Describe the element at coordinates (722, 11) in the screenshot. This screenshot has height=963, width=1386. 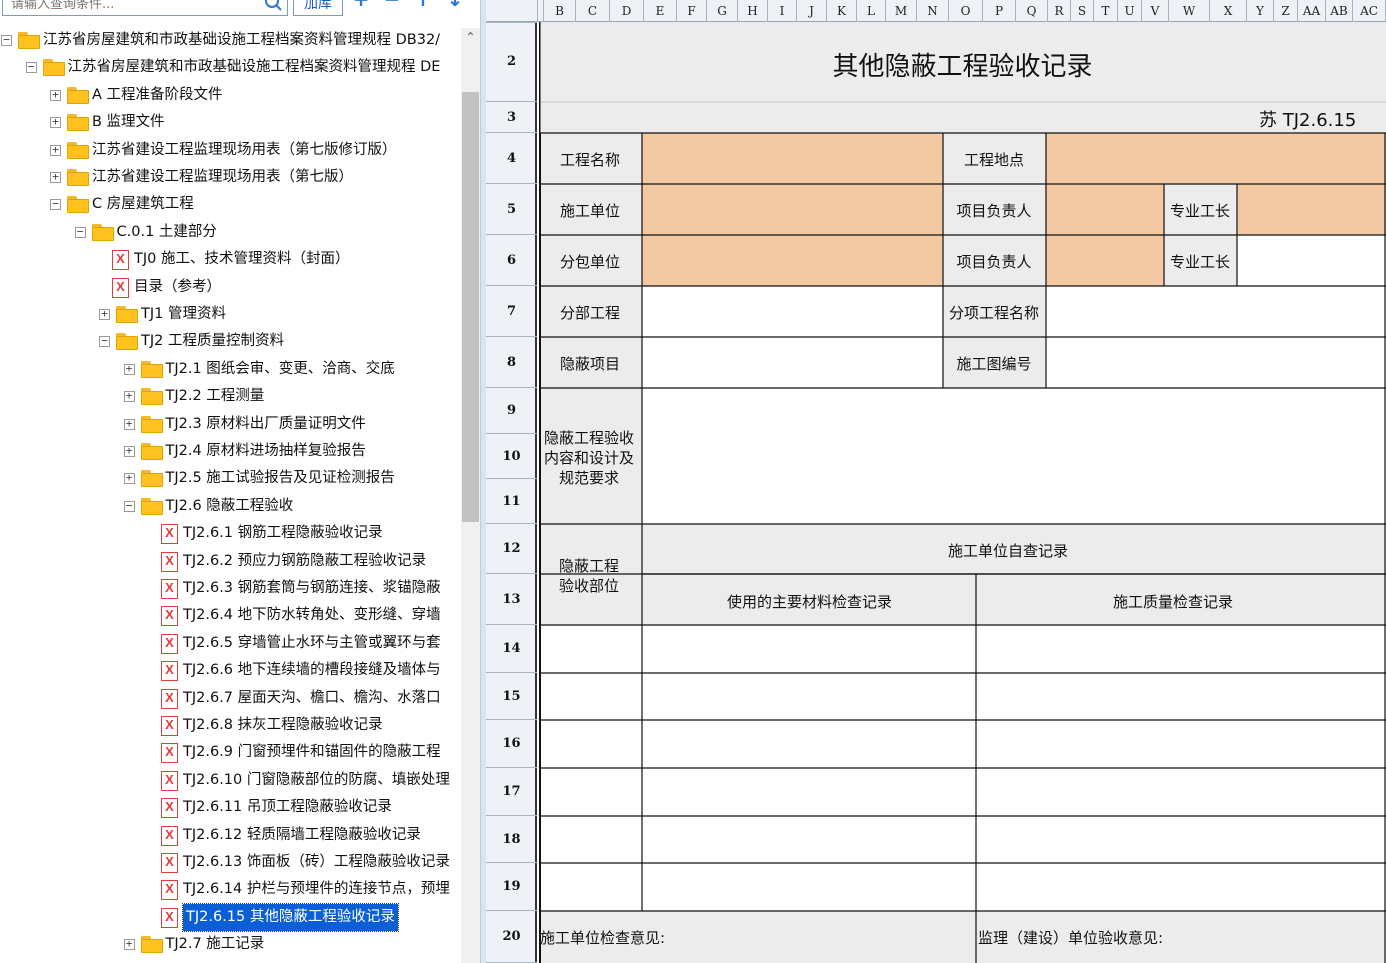
I see `column-header: G` at that location.